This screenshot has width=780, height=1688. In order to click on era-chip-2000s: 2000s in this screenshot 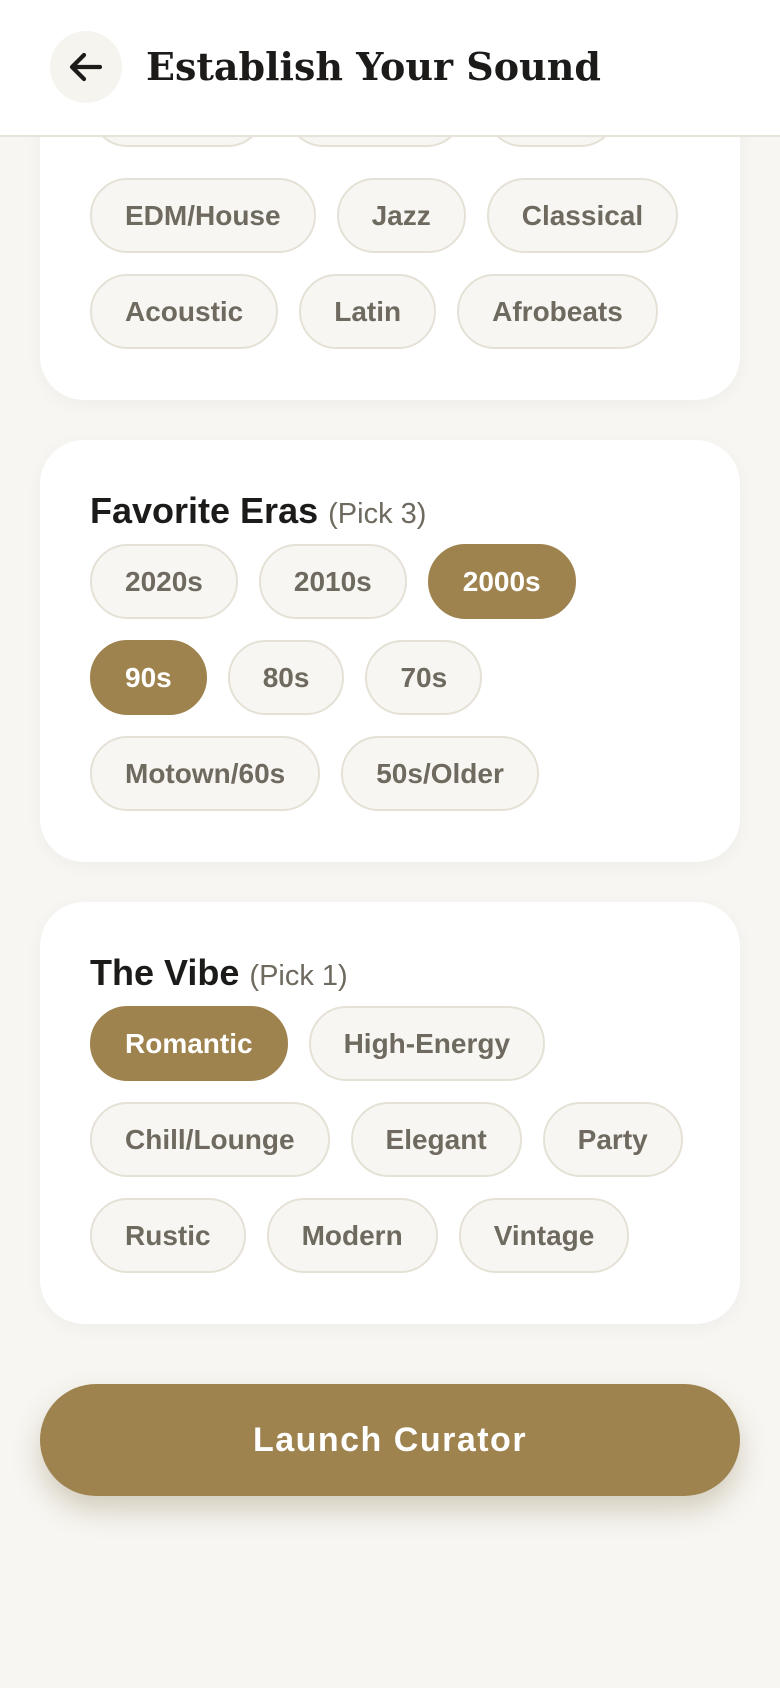, I will do `click(501, 581)`.